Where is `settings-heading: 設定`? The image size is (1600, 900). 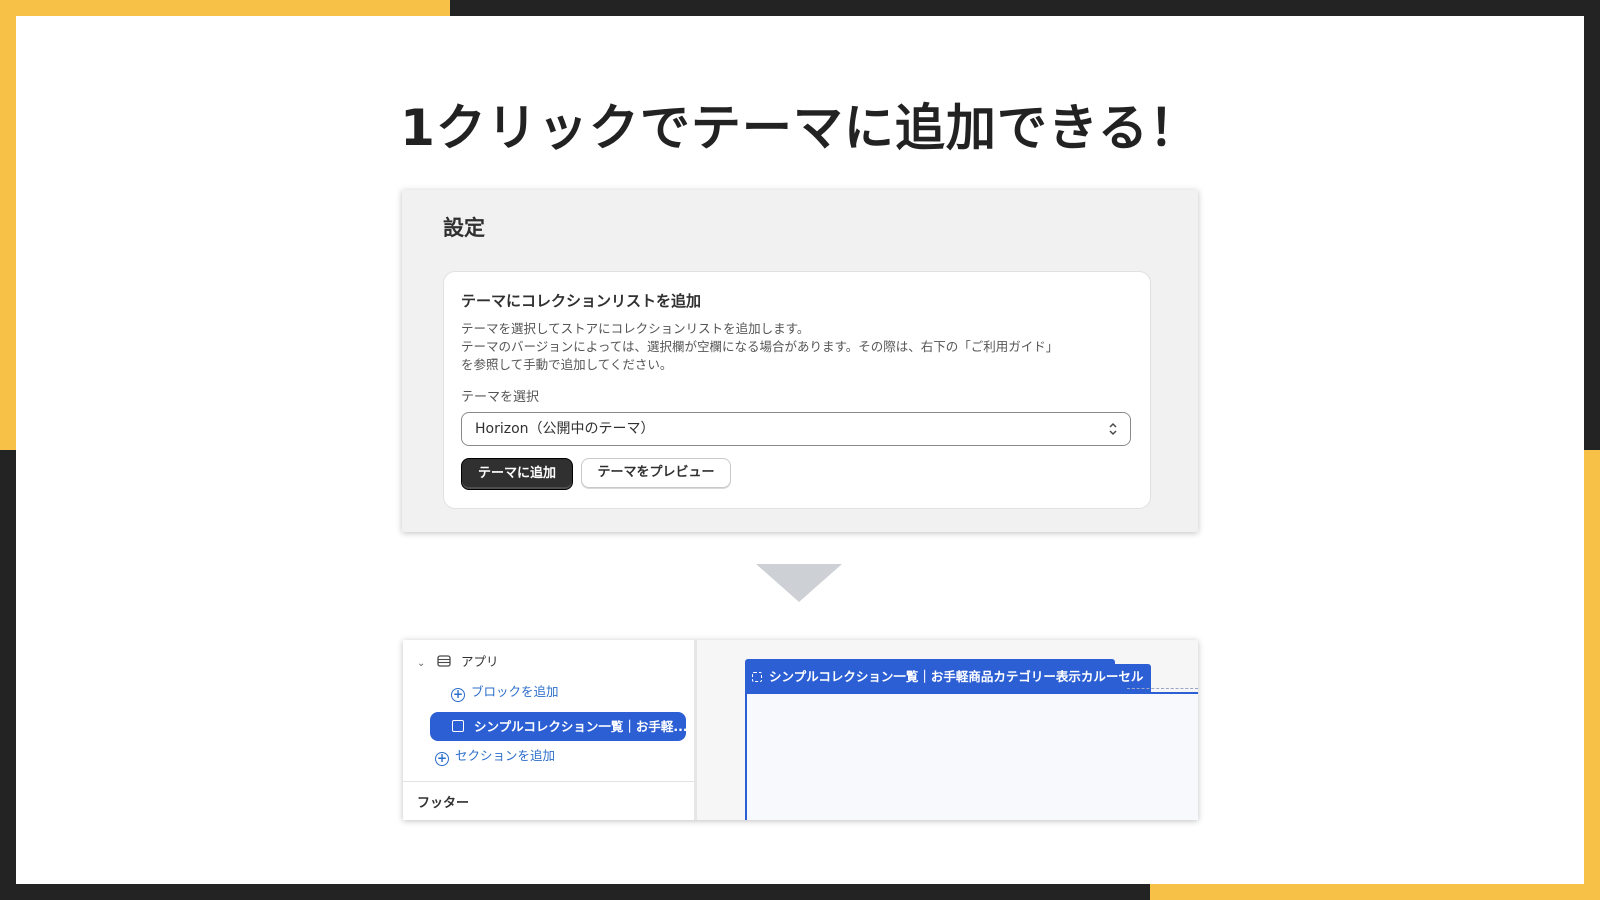
settings-heading: 設定 is located at coordinates (464, 228).